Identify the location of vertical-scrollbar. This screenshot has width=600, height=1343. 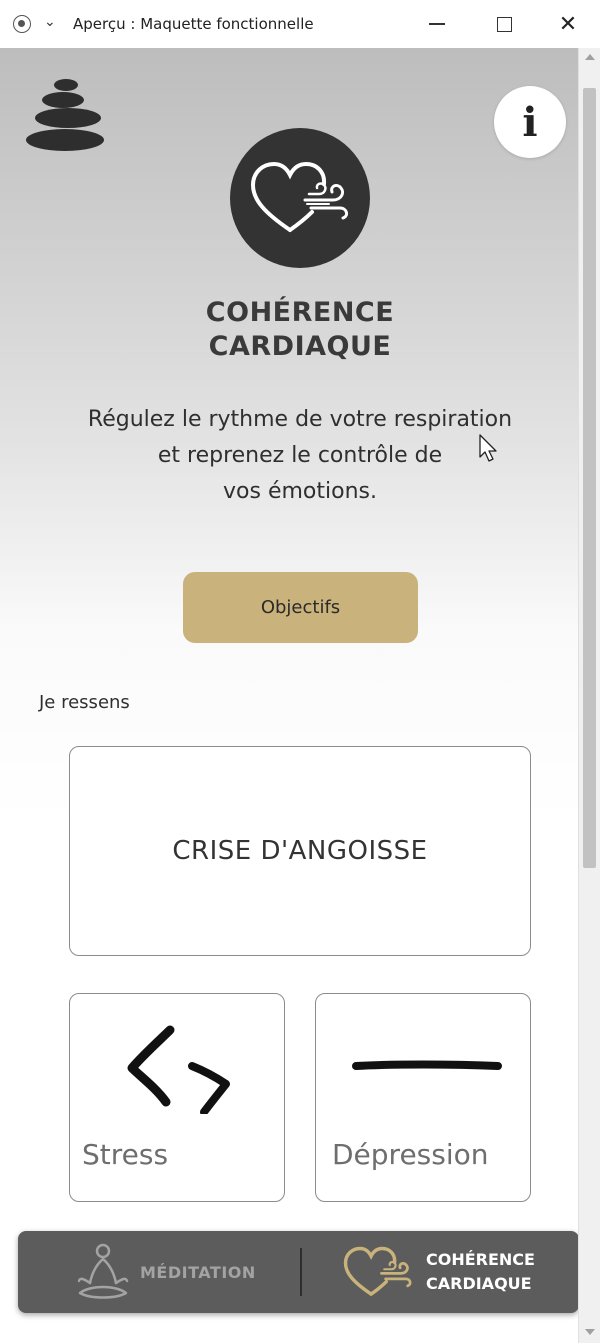
(589, 695).